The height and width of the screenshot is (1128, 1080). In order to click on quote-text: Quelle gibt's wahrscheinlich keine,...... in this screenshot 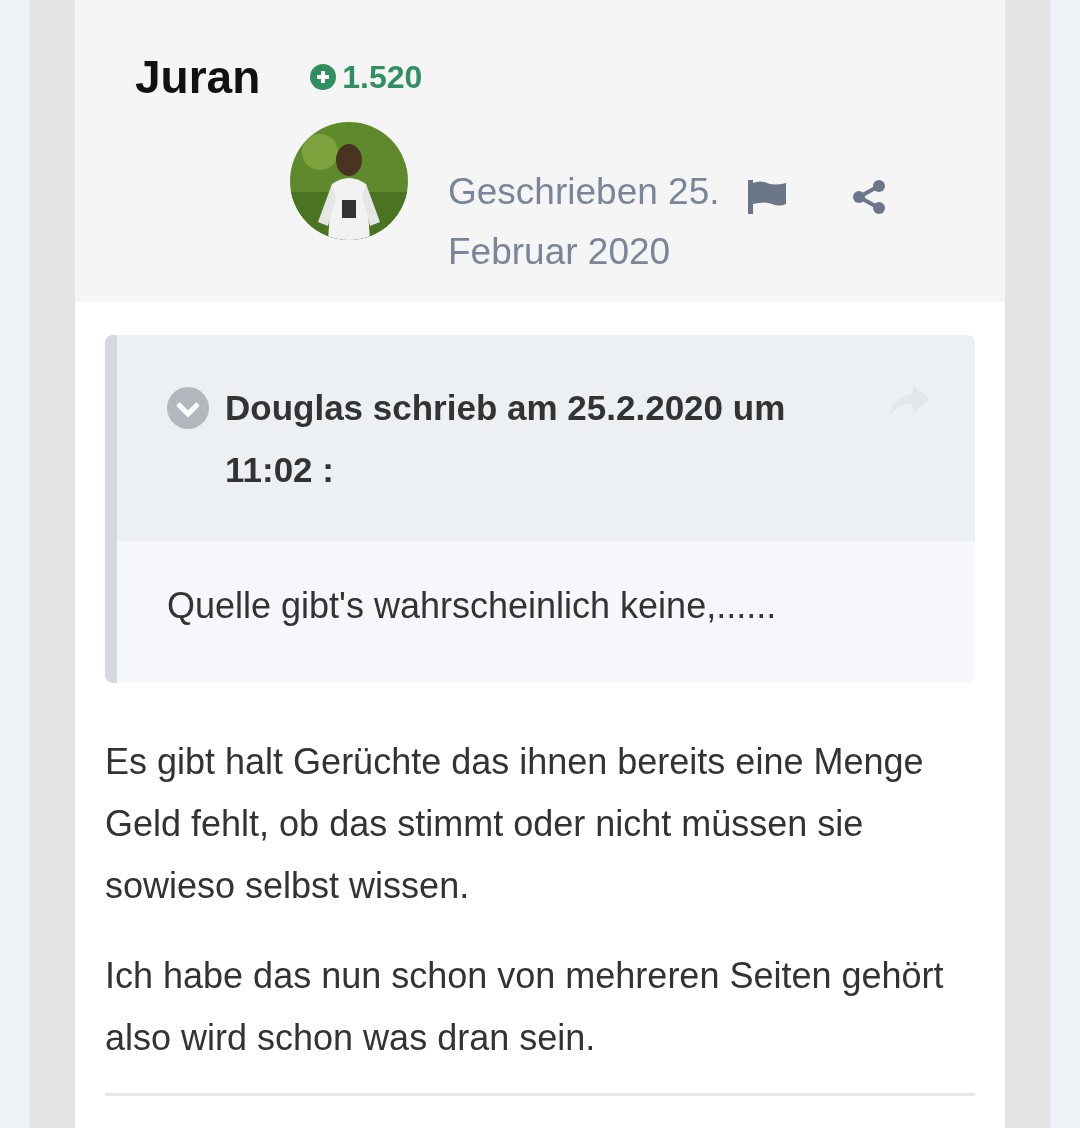, I will do `click(472, 606)`.